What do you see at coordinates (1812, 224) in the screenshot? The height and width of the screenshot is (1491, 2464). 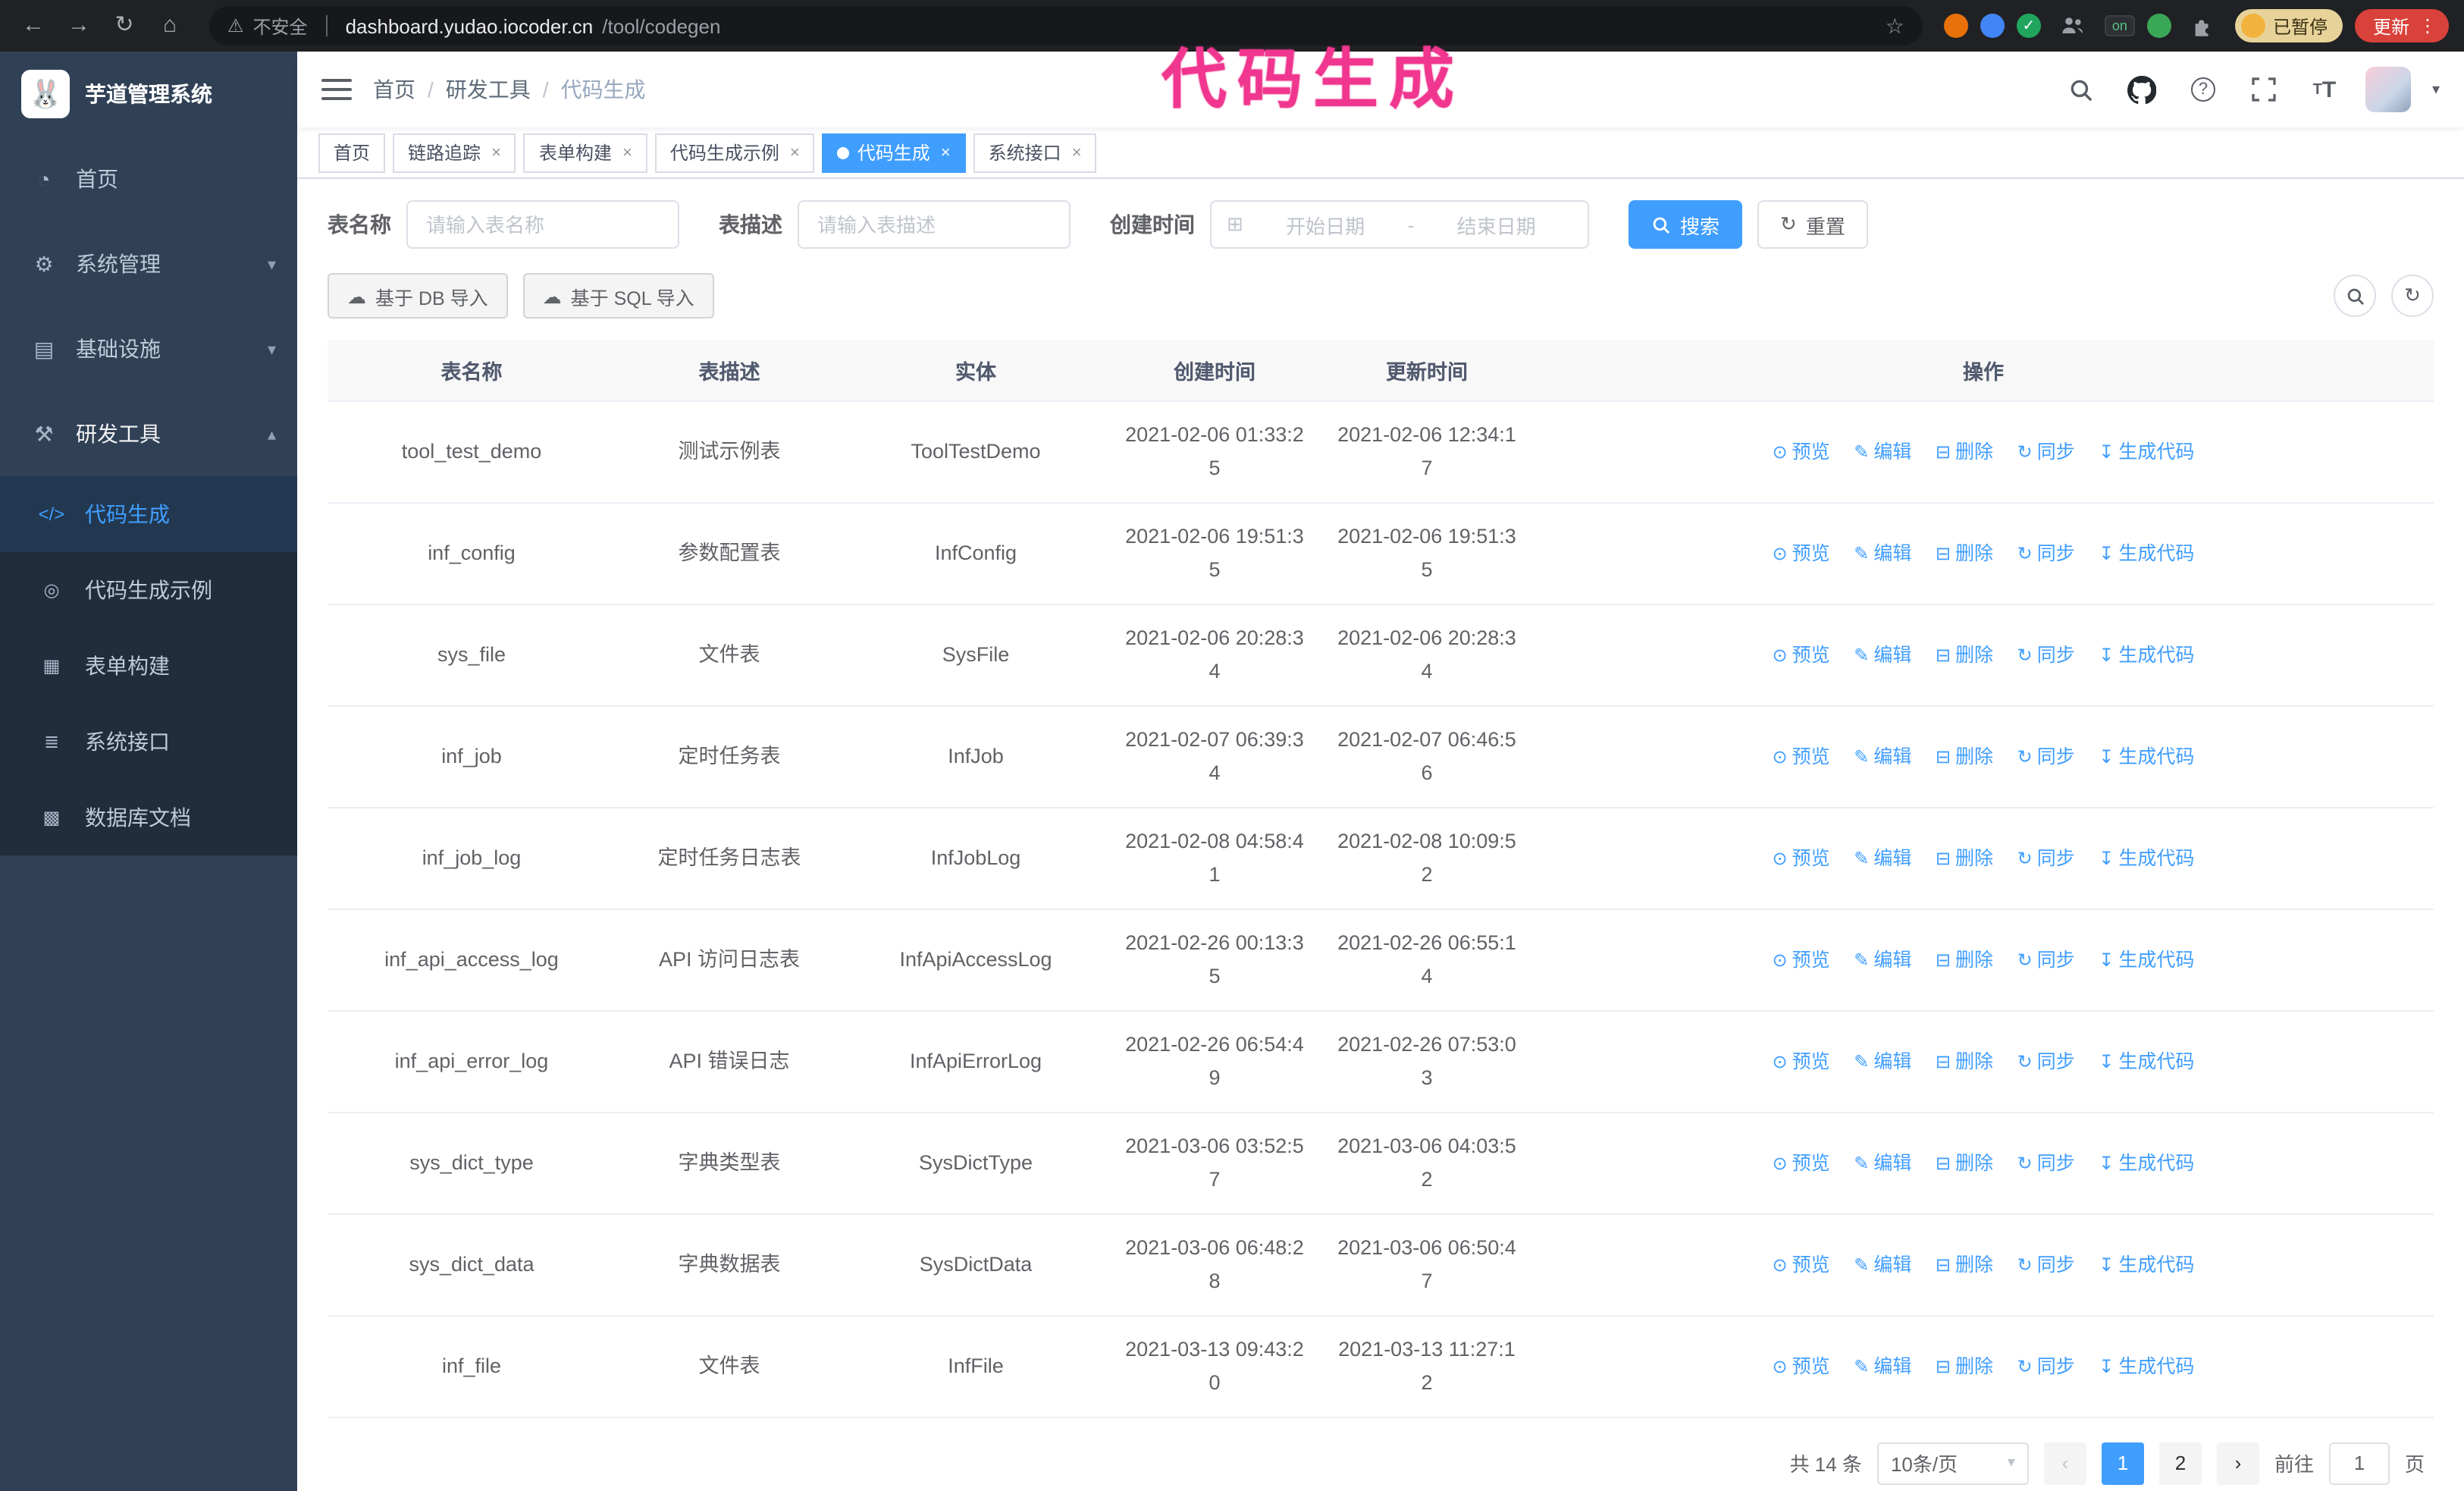 I see `reset-button: ↻ 重置` at bounding box center [1812, 224].